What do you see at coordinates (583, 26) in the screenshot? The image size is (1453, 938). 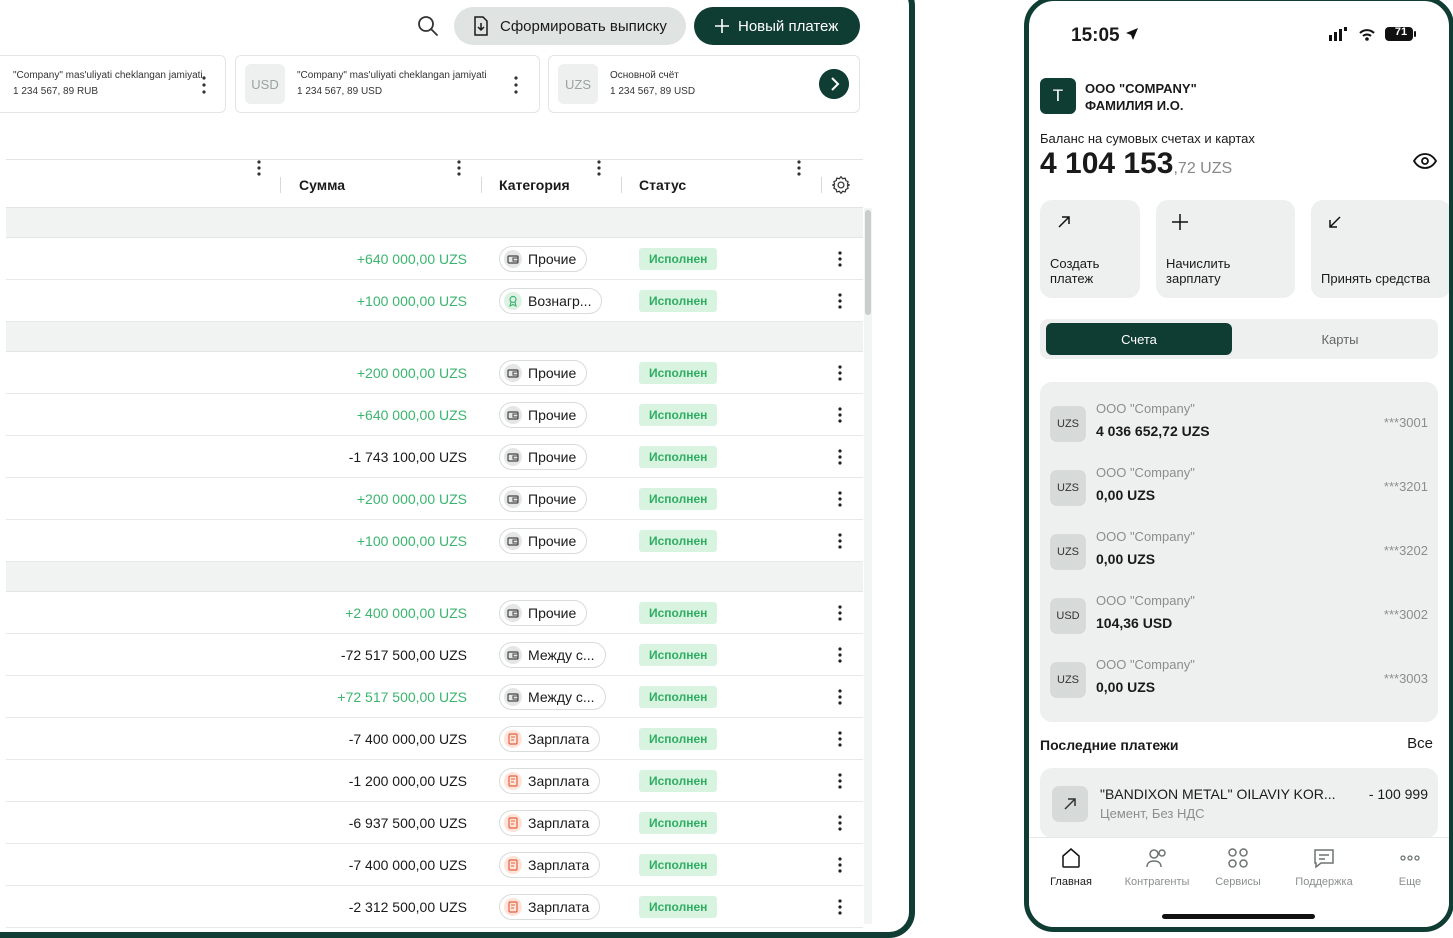 I see `generate-statement-label: Сформировать выписку` at bounding box center [583, 26].